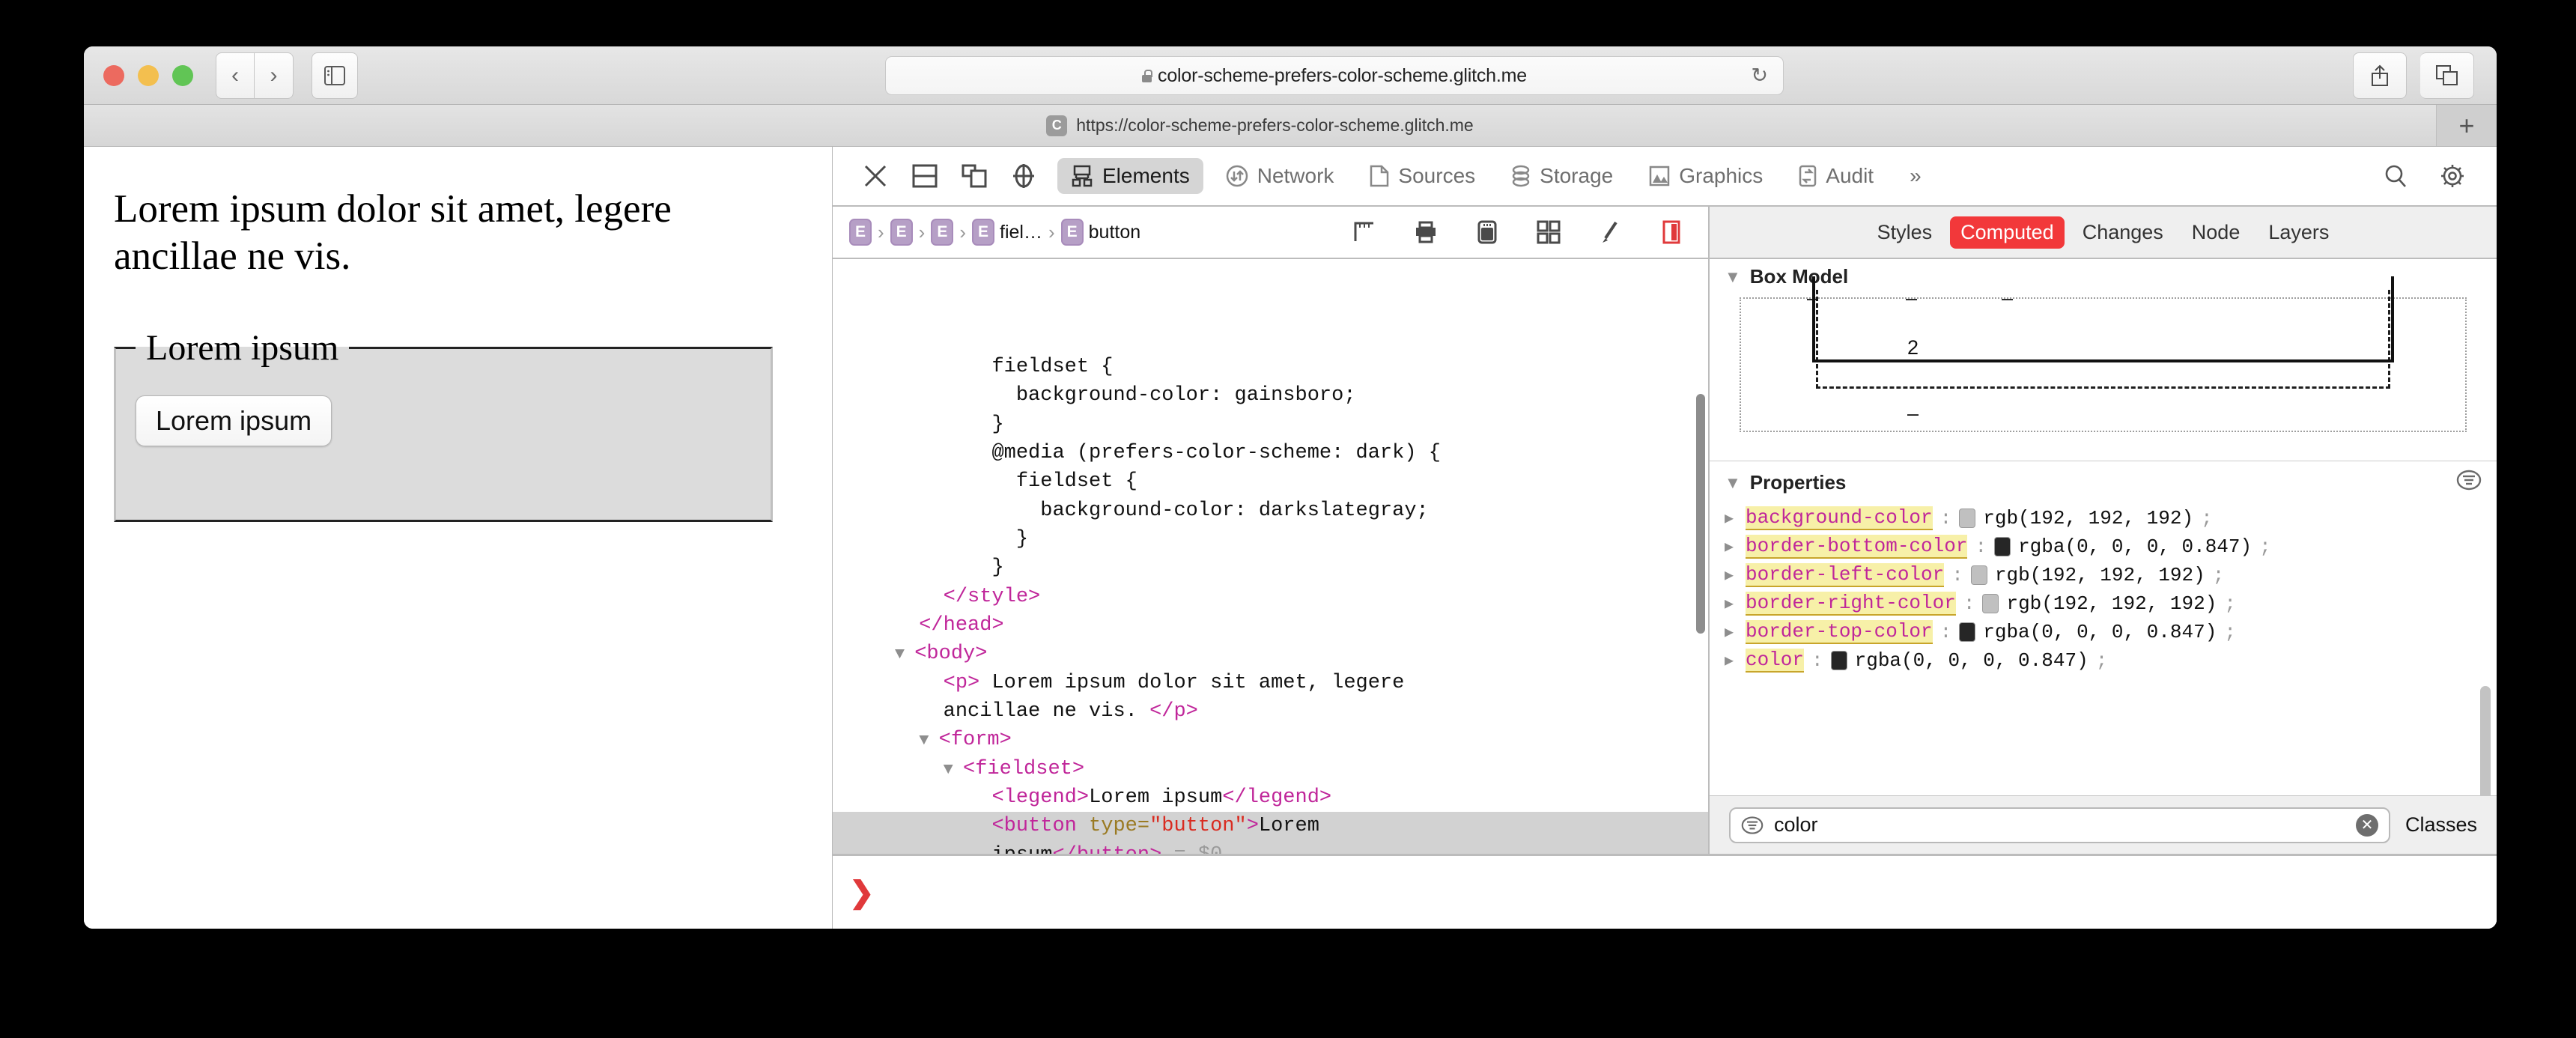  Describe the element at coordinates (2123, 232) in the screenshot. I see `sidebar-tab-changes: Changes` at that location.